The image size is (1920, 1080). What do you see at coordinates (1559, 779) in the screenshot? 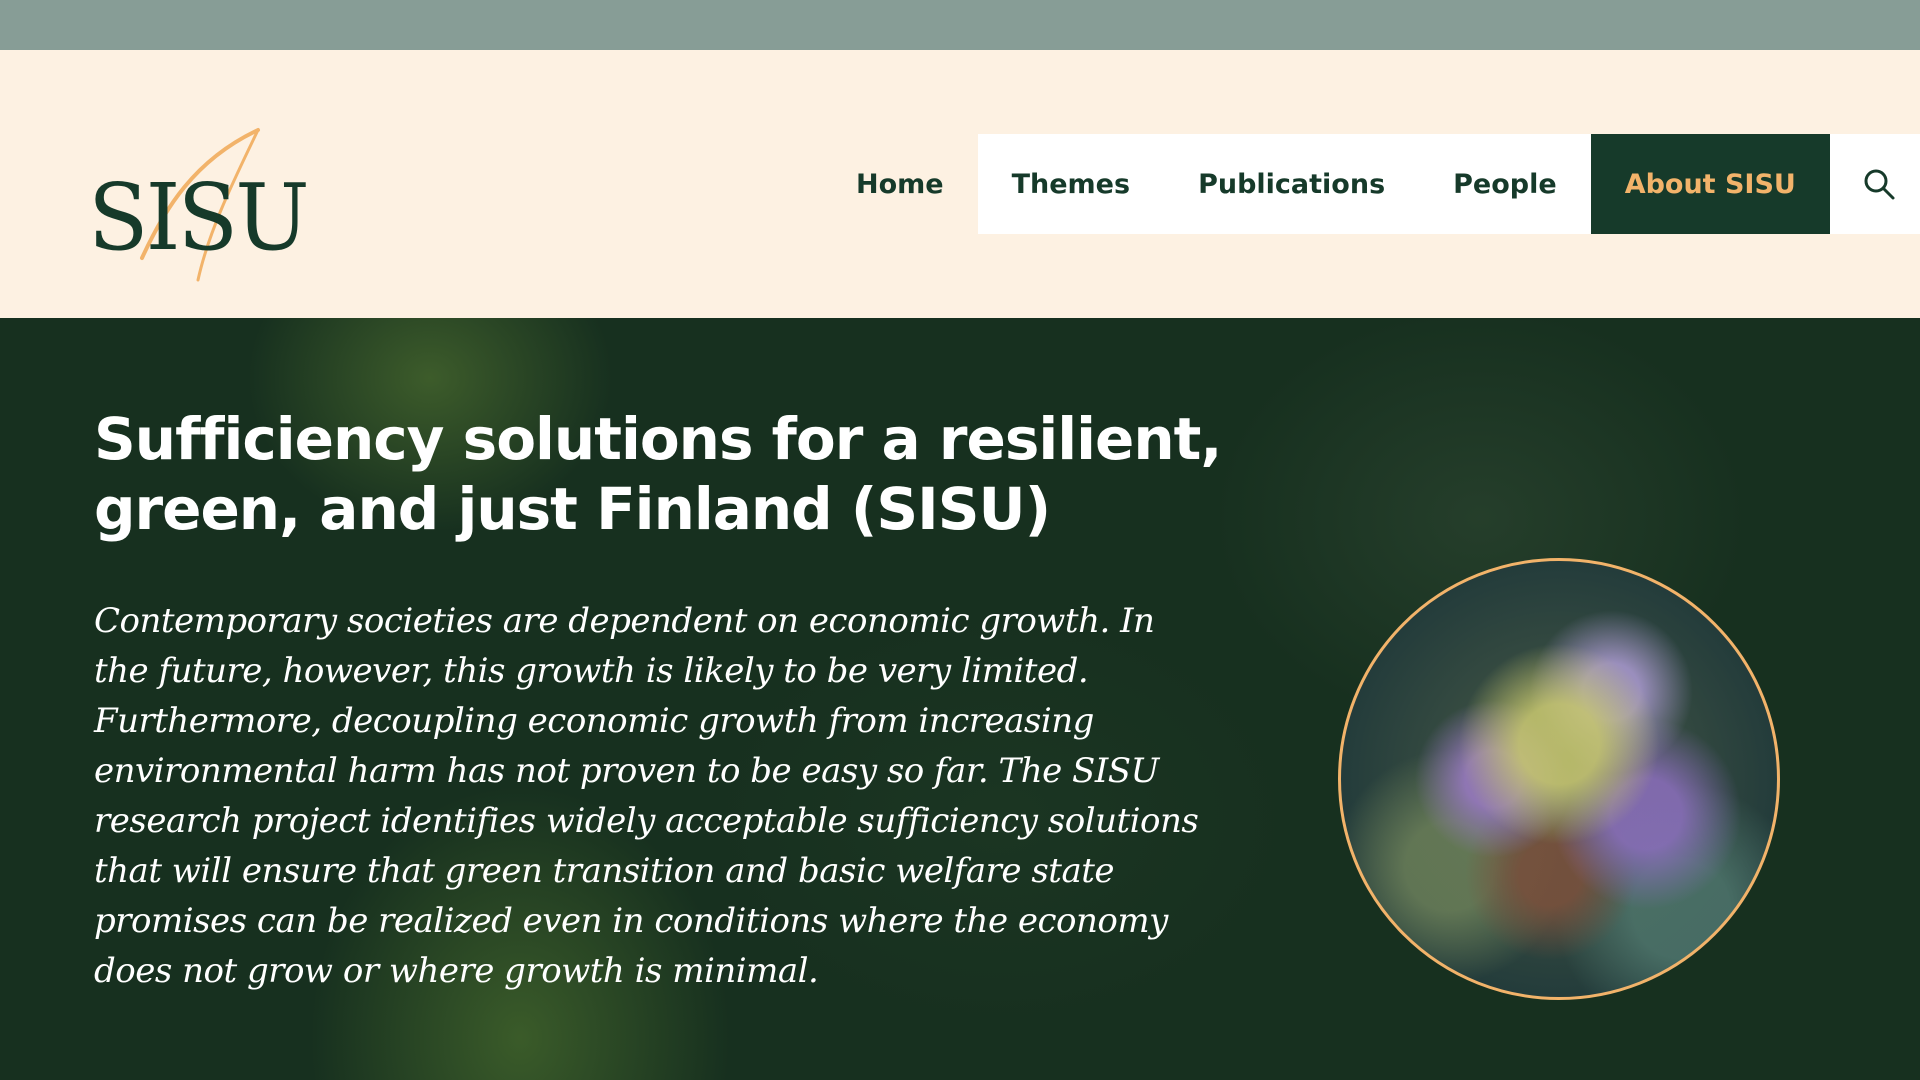
I see `hero-flower-image` at bounding box center [1559, 779].